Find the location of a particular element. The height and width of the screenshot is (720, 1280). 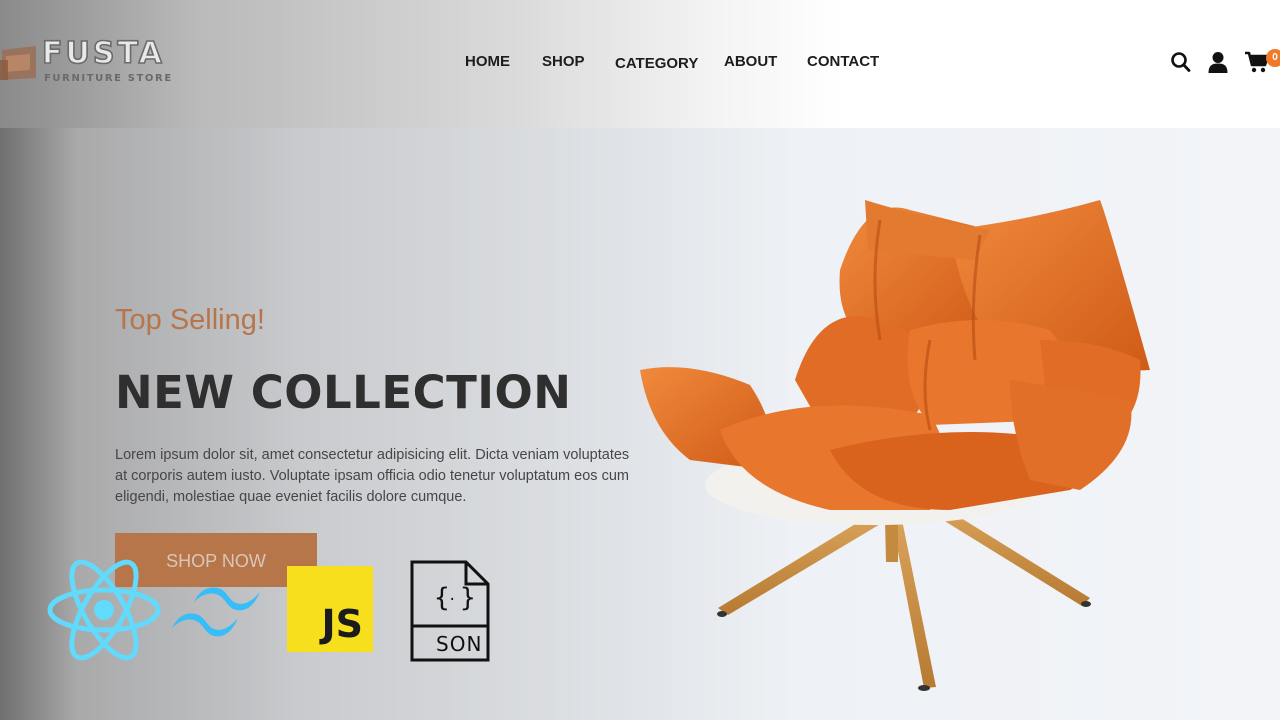

tailwind-logo-icon is located at coordinates (216, 612).